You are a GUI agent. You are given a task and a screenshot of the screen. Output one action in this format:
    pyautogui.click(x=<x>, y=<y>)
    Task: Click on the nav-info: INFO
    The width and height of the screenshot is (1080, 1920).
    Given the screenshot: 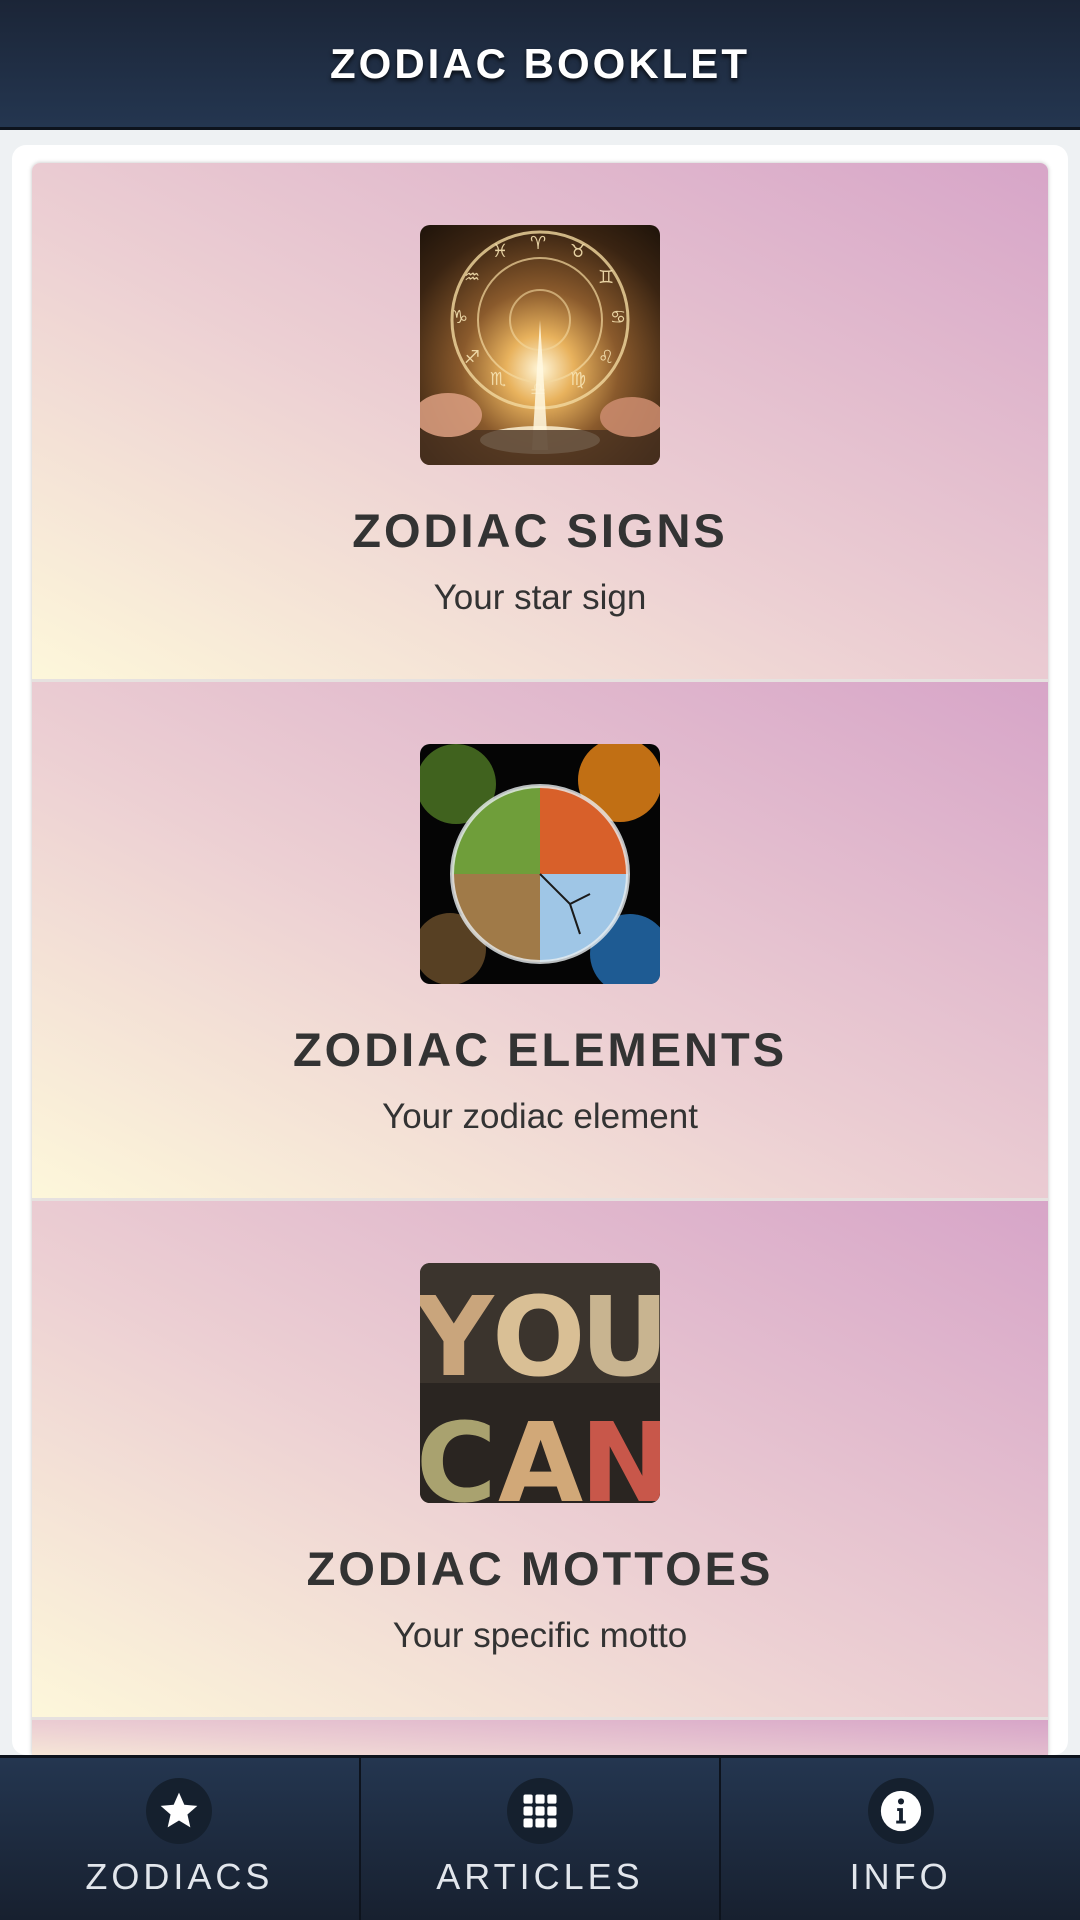 What is the action you would take?
    pyautogui.click(x=899, y=1839)
    